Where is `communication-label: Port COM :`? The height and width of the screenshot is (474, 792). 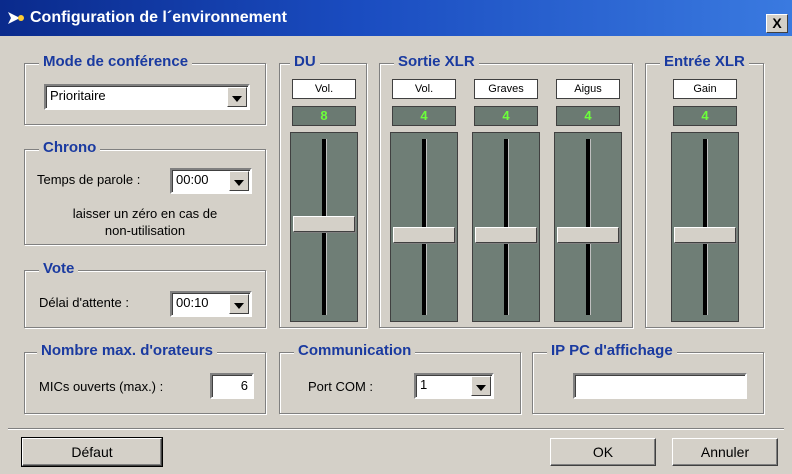
communication-label: Port COM : is located at coordinates (341, 386).